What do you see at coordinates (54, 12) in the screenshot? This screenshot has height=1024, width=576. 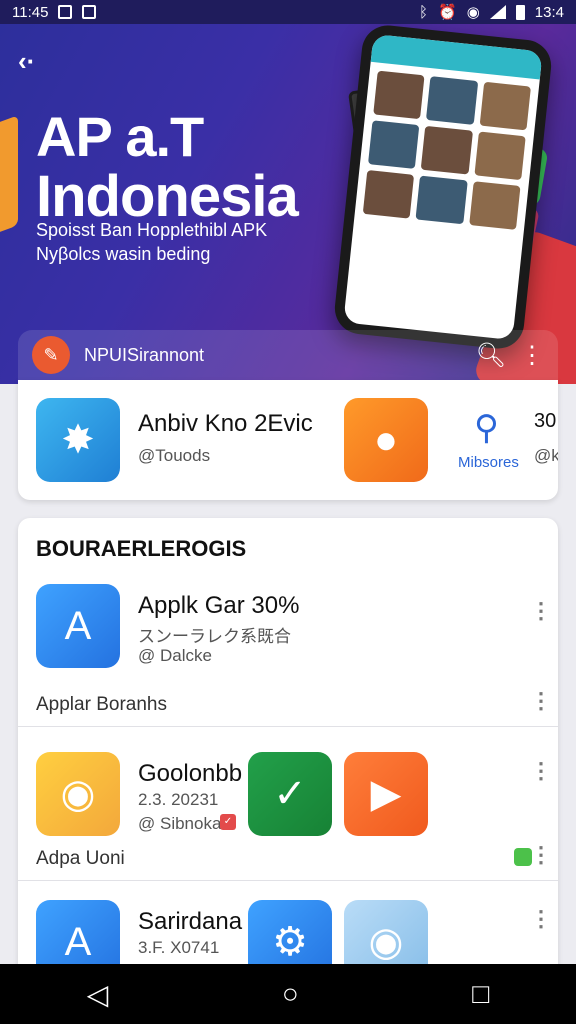 I see `status-left: 11:45` at bounding box center [54, 12].